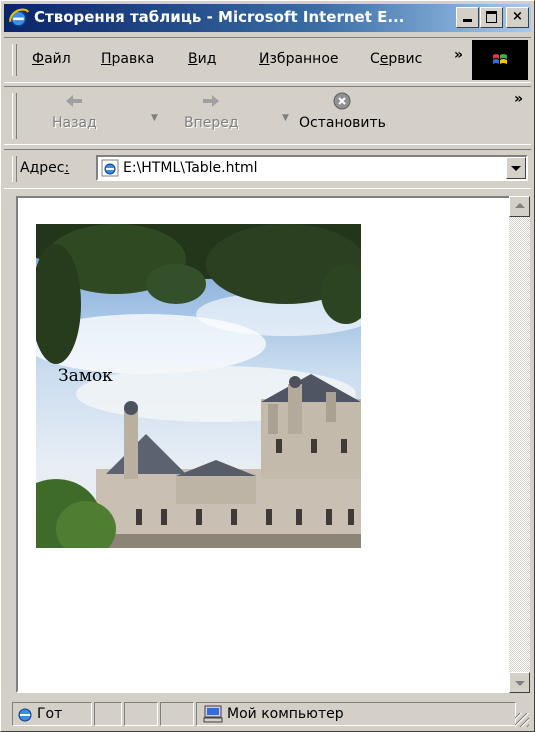 This screenshot has height=732, width=535. I want to click on scroll-down-button, so click(519, 682).